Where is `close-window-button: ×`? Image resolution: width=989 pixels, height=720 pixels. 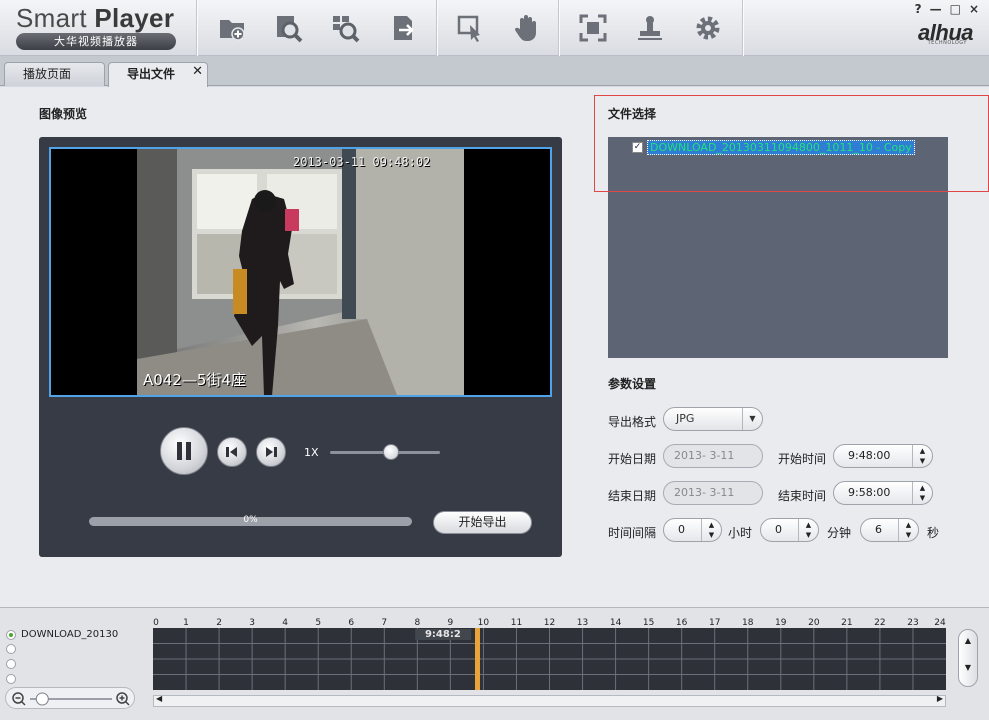
close-window-button: × is located at coordinates (974, 9).